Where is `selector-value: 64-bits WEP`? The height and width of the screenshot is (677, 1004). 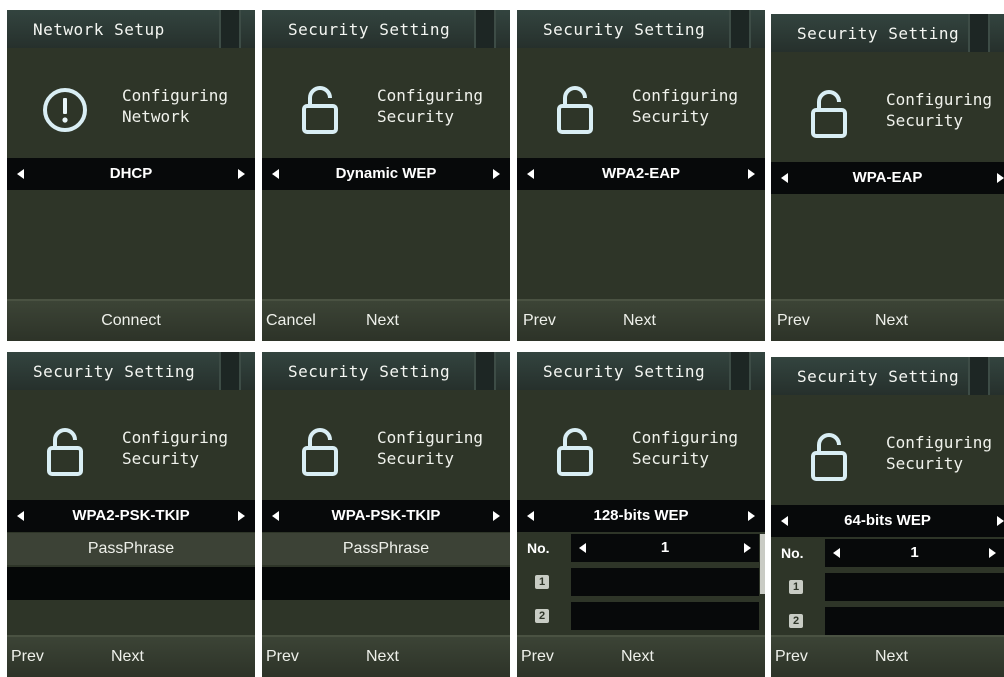
selector-value: 64-bits WEP is located at coordinates (887, 520).